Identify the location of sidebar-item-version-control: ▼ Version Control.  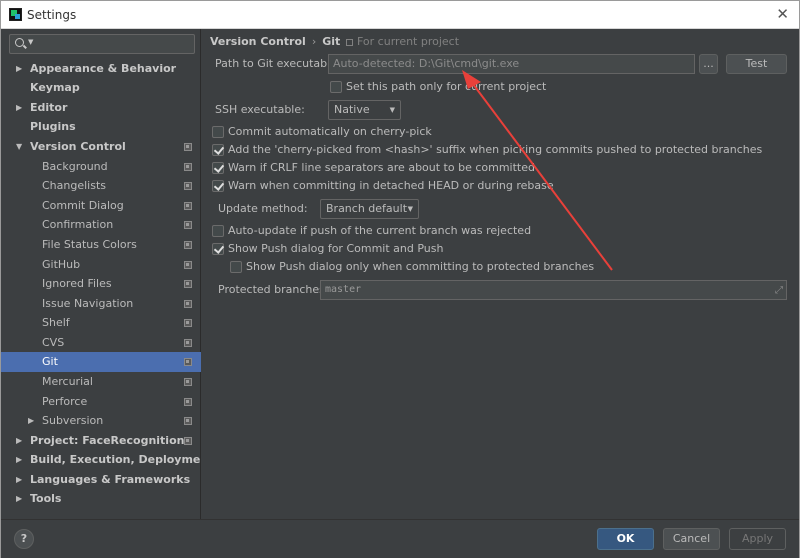
(101, 147).